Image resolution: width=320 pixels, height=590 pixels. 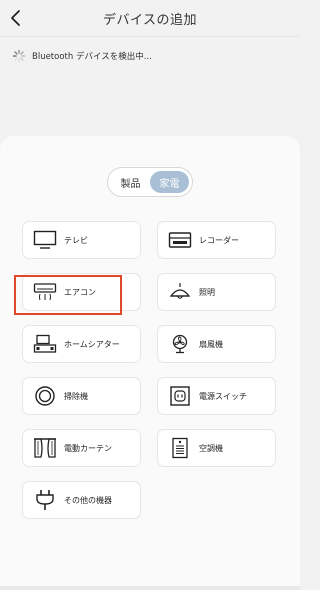 What do you see at coordinates (45, 448) in the screenshot?
I see `curtain-icon` at bounding box center [45, 448].